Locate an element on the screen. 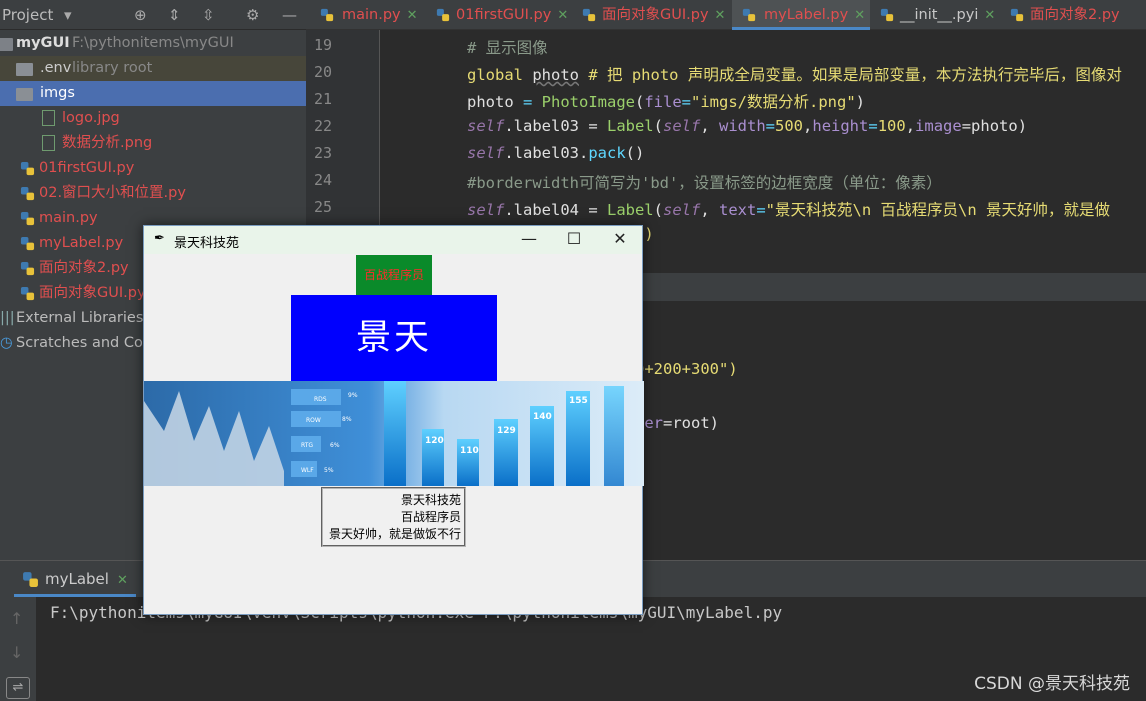  tab-label: main.py is located at coordinates (371, 15).